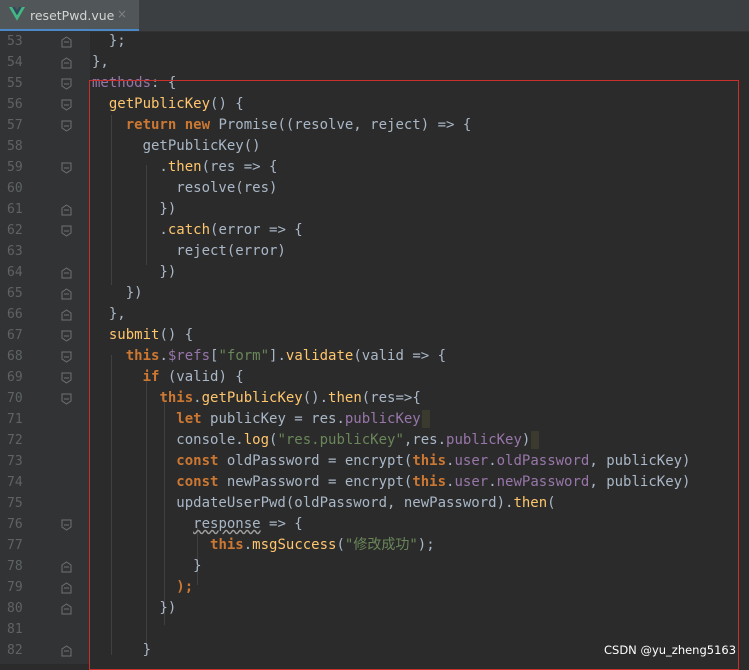 The width and height of the screenshot is (749, 670). What do you see at coordinates (374, 16) in the screenshot?
I see `editor-tab-bar: resetPwd.vue ×` at bounding box center [374, 16].